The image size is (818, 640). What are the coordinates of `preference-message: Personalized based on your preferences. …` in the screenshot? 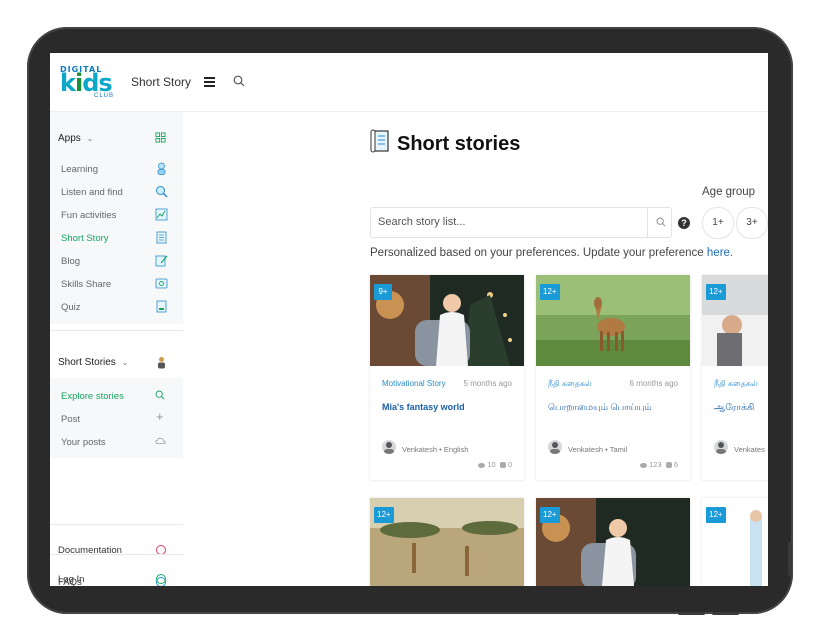 It's located at (537, 253).